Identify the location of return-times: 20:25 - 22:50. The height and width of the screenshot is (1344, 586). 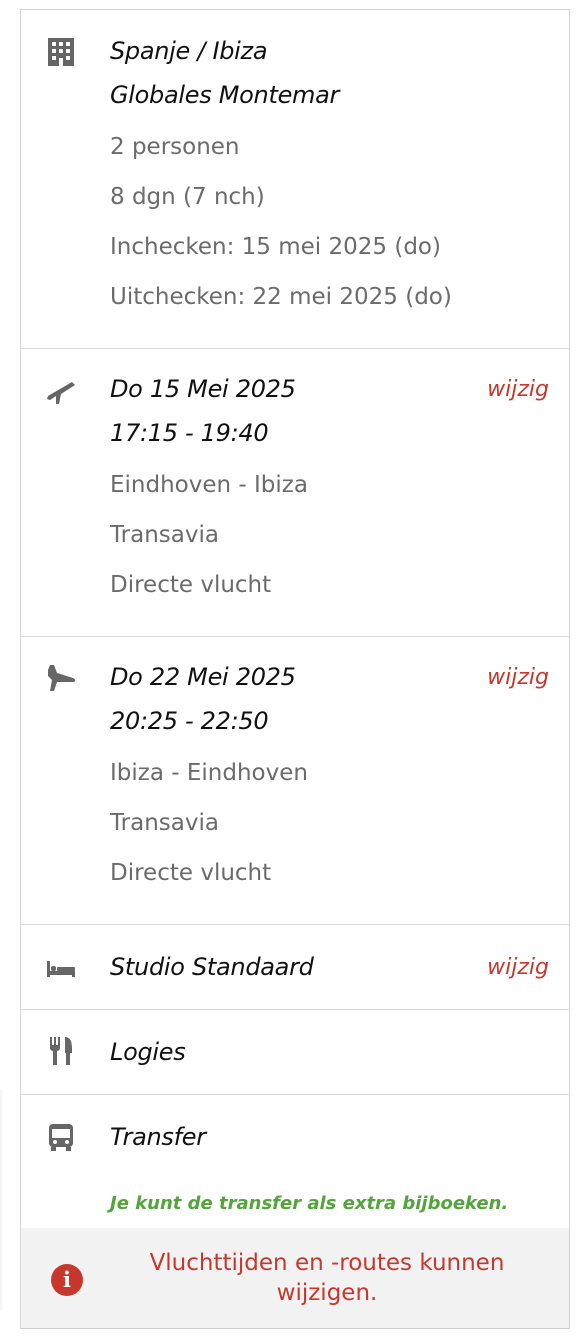
(189, 721).